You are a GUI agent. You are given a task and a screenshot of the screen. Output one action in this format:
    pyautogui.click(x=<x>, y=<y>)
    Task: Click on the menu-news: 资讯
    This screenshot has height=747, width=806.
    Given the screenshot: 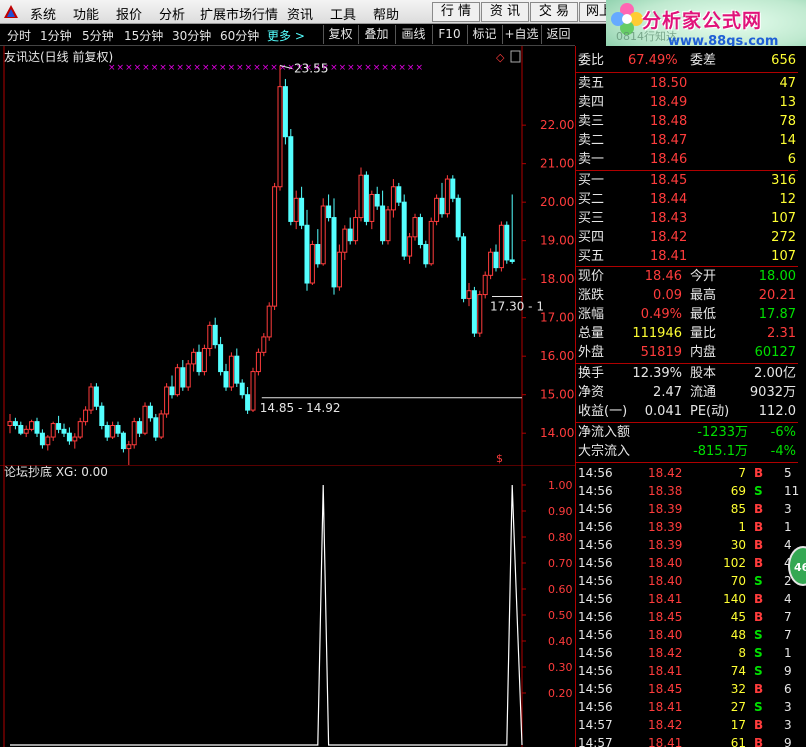 What is the action you would take?
    pyautogui.click(x=300, y=13)
    